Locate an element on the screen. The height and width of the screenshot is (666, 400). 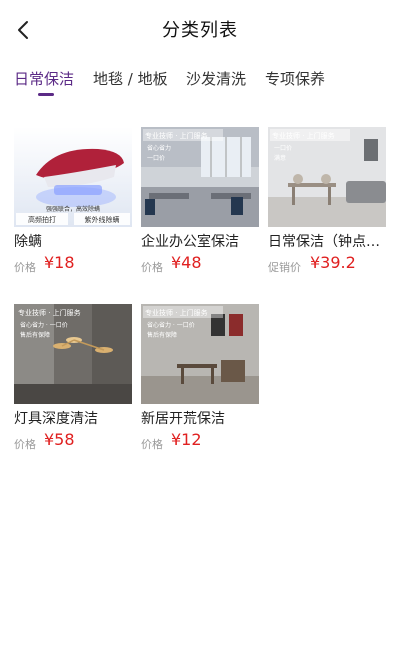
image-line1: 一口价 is located at coordinates (283, 148).